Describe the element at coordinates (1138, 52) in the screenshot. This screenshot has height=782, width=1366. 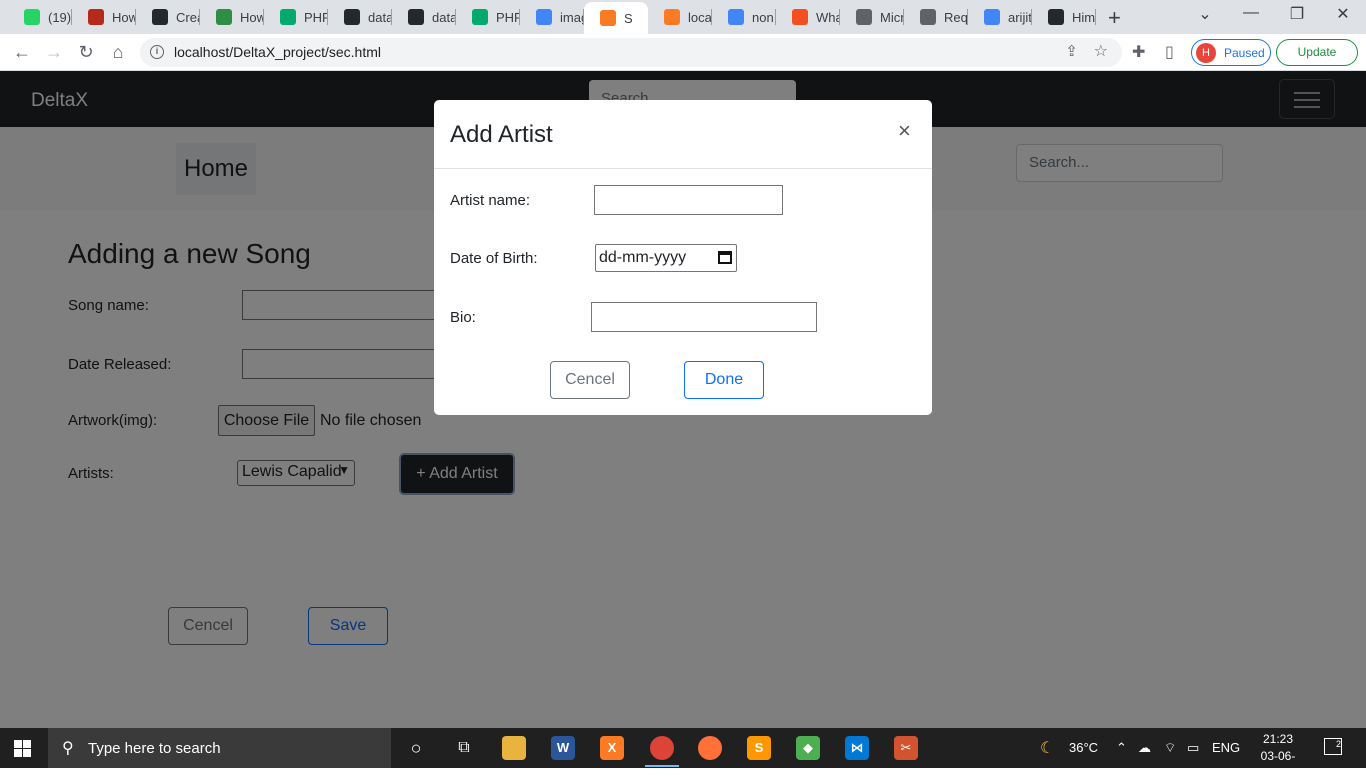
I see `extensions-icon: ✚` at that location.